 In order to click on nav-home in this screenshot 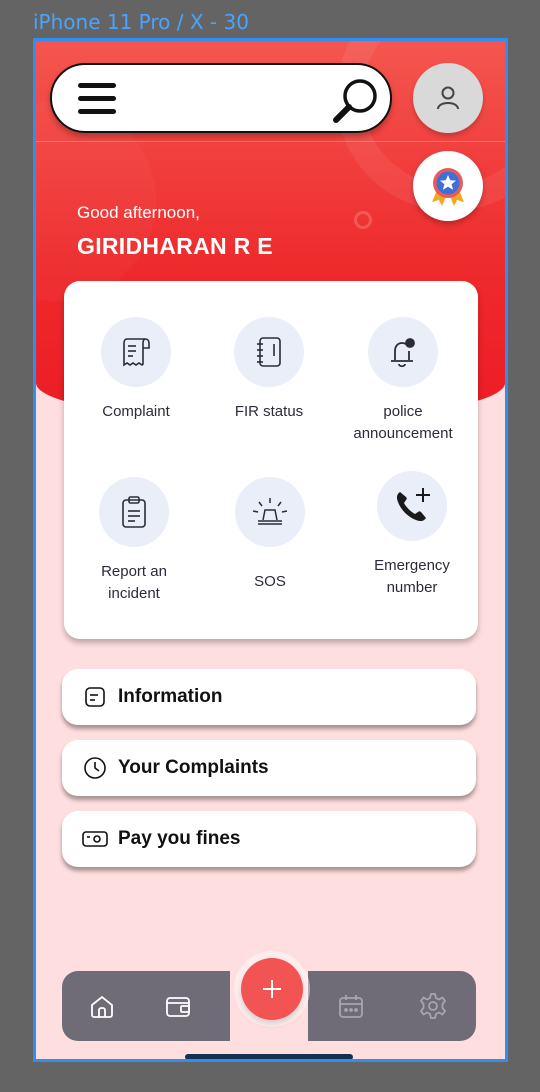, I will do `click(102, 1006)`.